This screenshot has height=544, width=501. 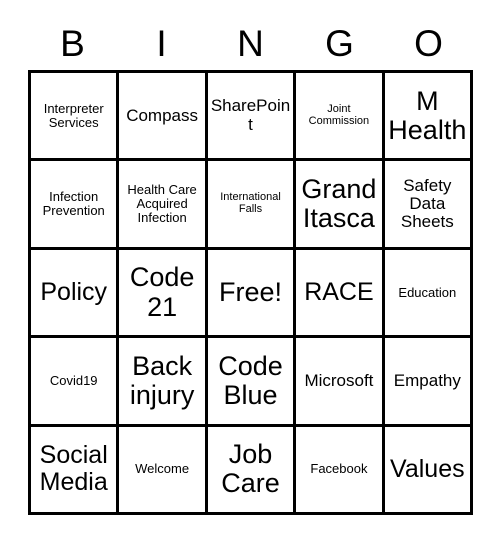 I want to click on bingo-cell-label: Welcome, so click(x=162, y=469).